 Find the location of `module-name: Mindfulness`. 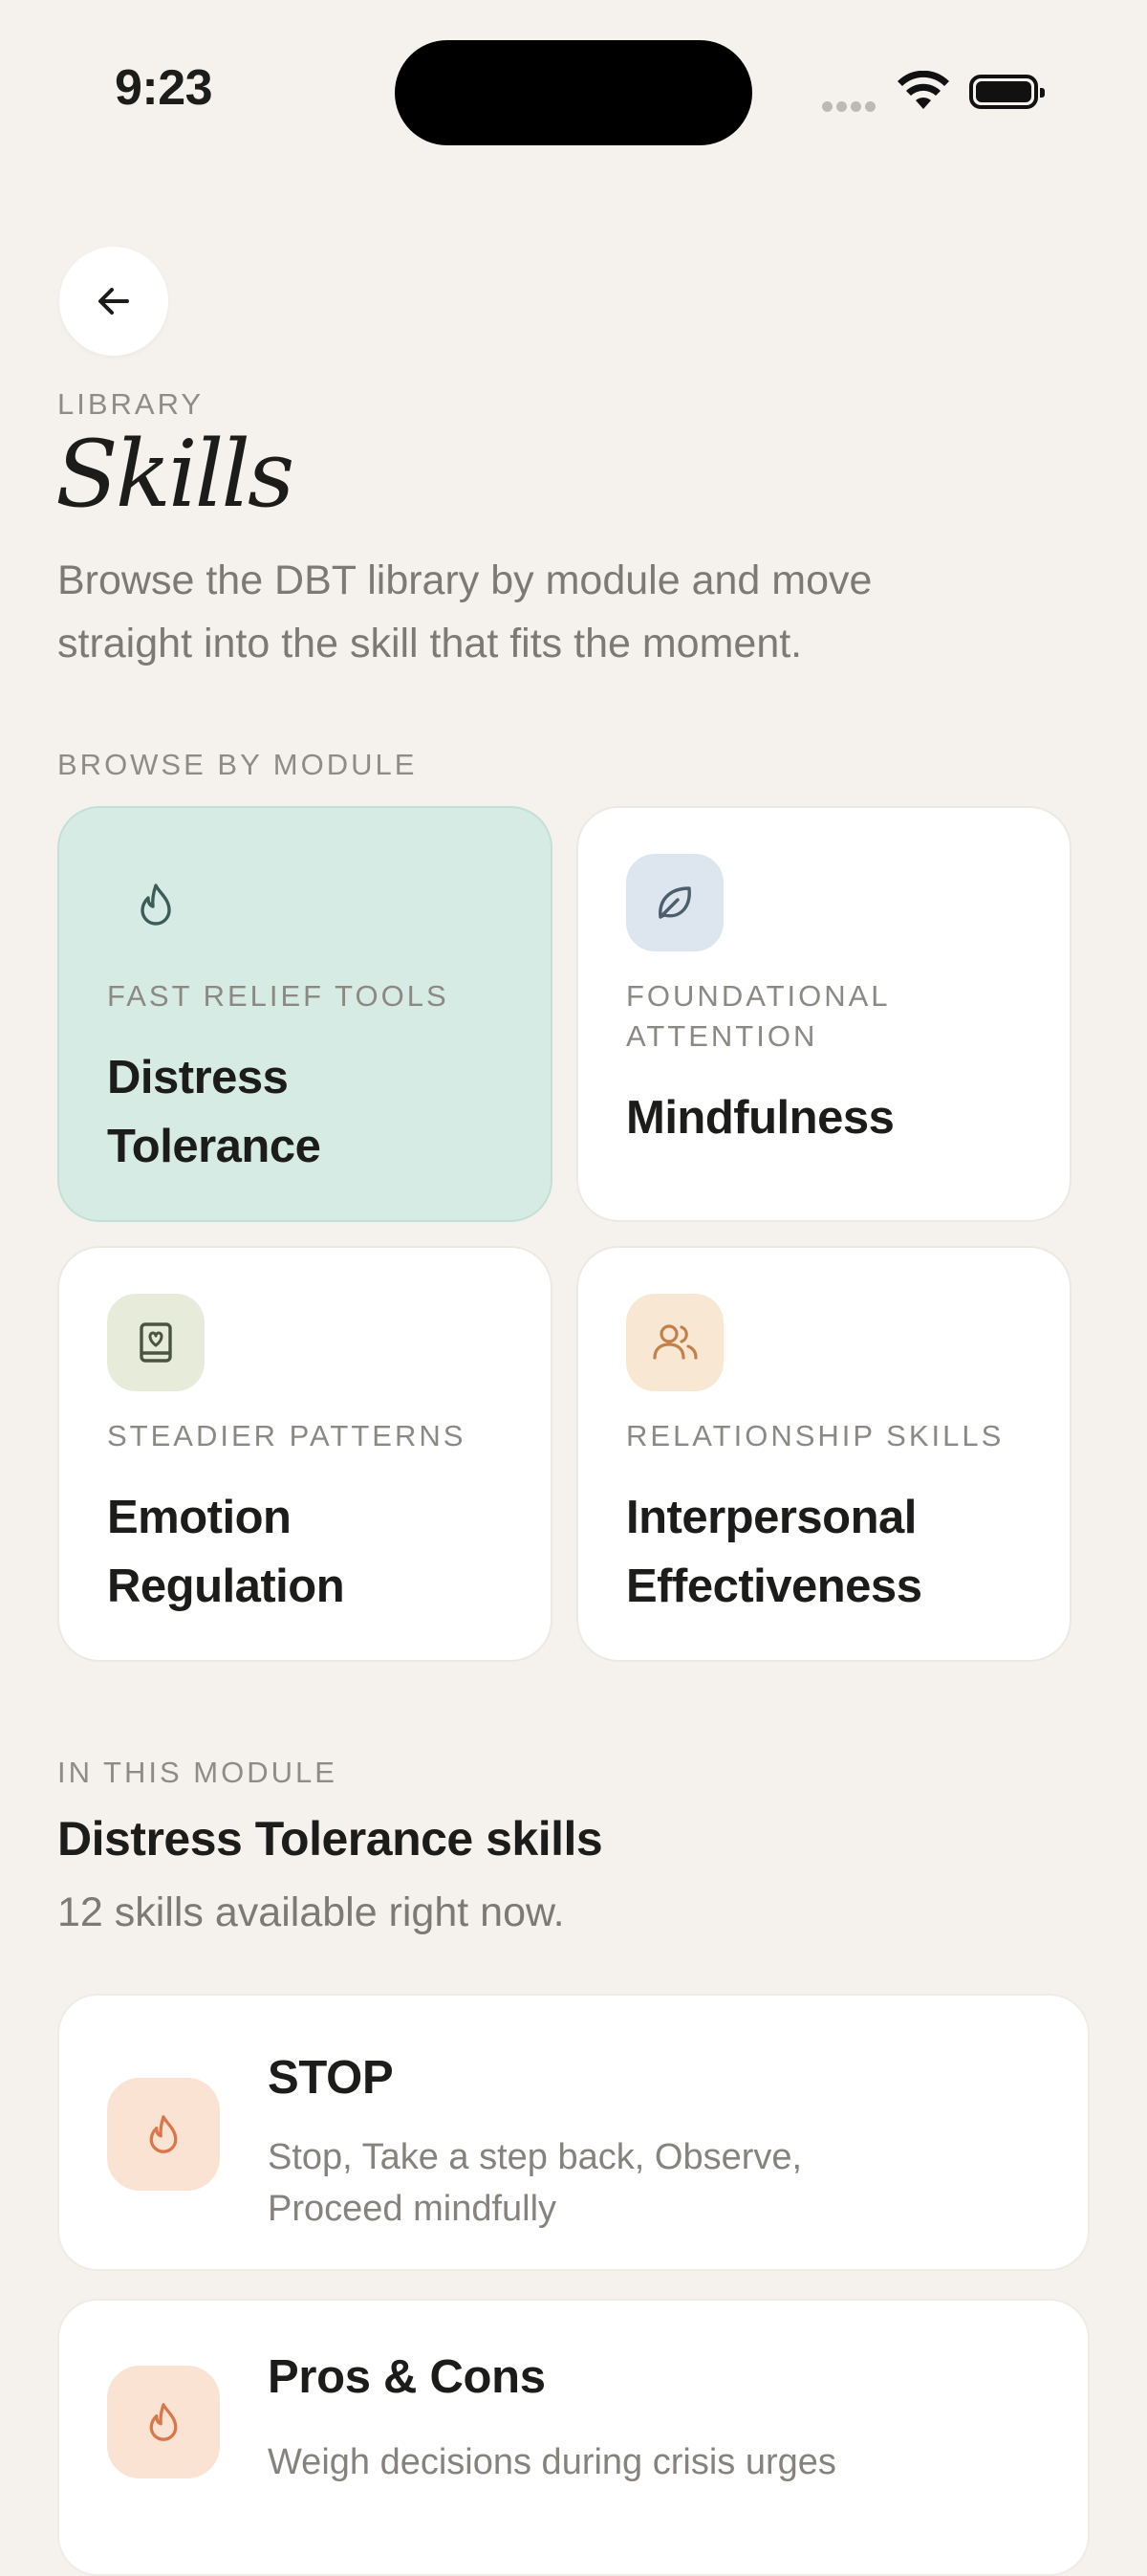

module-name: Mindfulness is located at coordinates (760, 1118).